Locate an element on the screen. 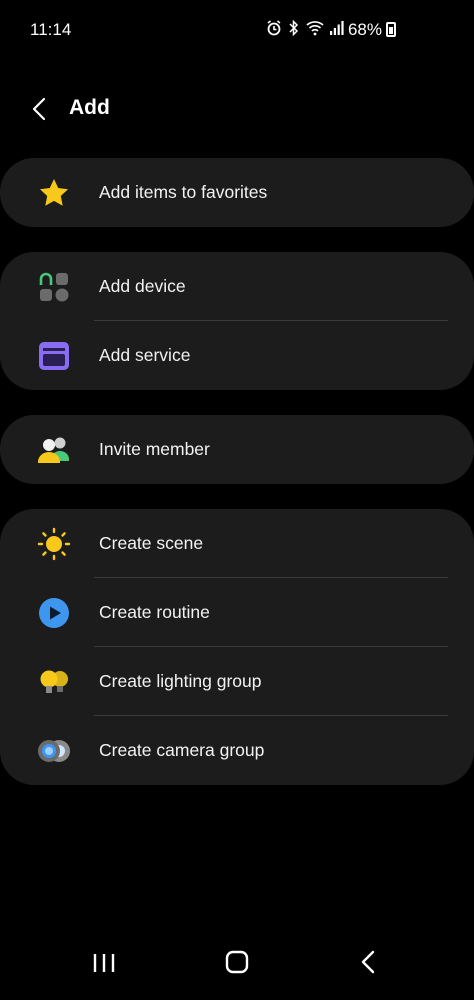 This screenshot has height=1000, width=474. list-item-label: Create lighting group is located at coordinates (180, 681).